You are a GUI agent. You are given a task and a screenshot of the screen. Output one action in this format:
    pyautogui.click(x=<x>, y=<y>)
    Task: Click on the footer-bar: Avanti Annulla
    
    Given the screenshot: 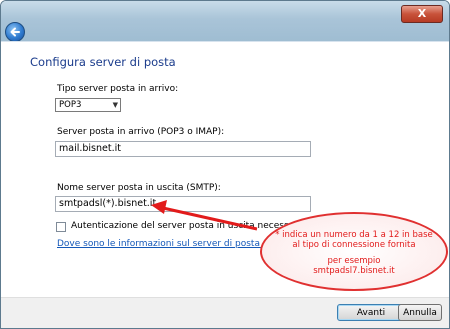 What is the action you would take?
    pyautogui.click(x=225, y=312)
    